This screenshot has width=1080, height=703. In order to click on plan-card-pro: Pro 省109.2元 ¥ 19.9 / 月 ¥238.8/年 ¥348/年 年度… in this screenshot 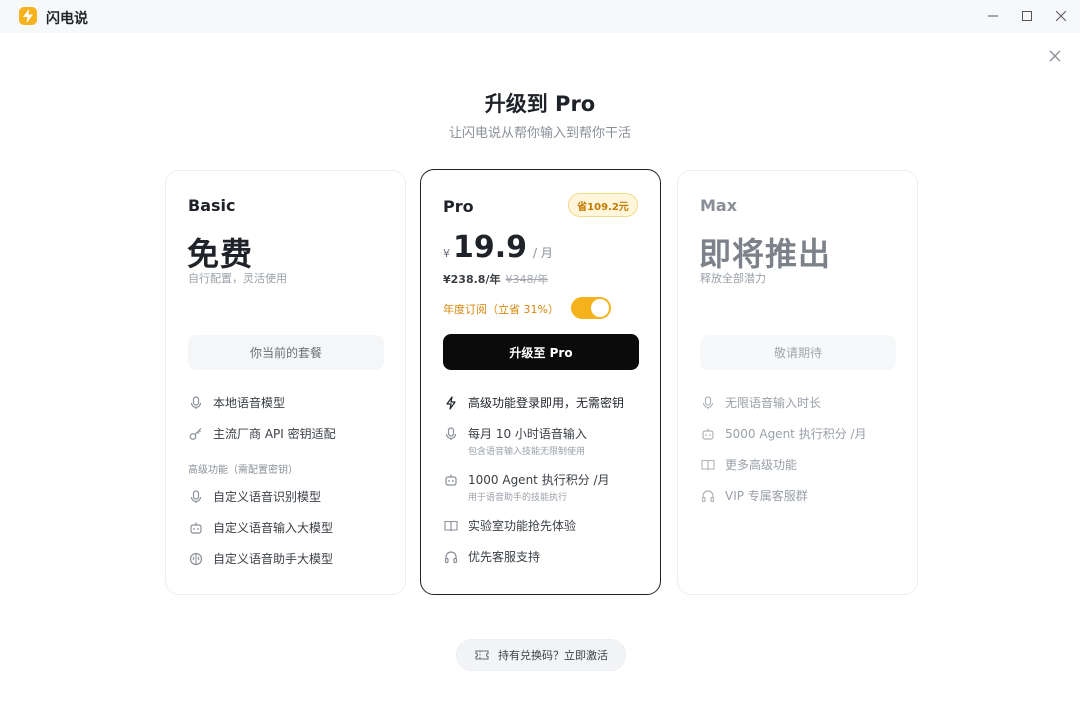, I will do `click(540, 382)`.